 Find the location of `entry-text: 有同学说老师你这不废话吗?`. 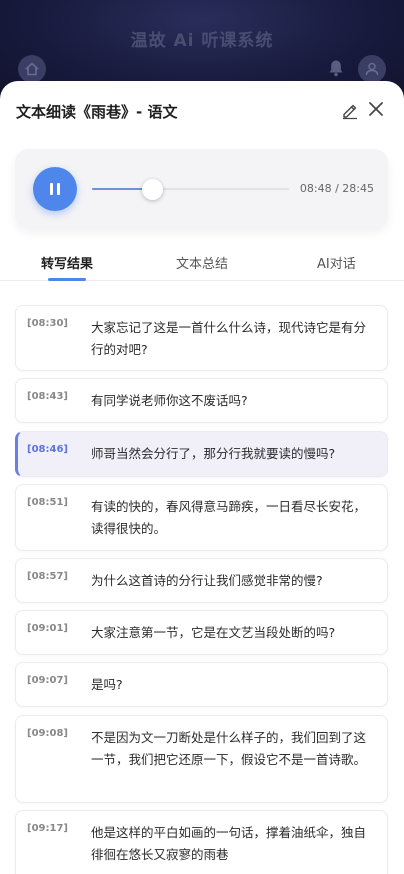

entry-text: 有同学说老师你这不废话吗? is located at coordinates (169, 400).